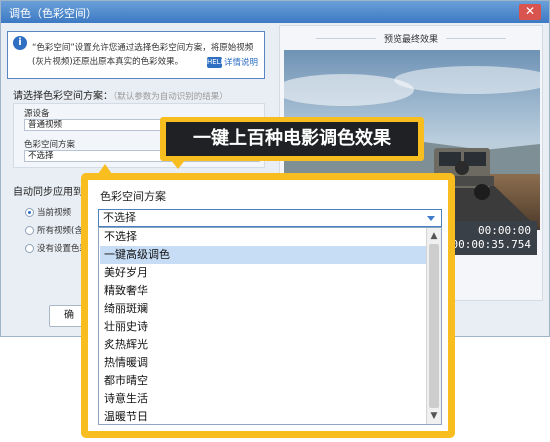 Image resolution: width=550 pixels, height=442 pixels. Describe the element at coordinates (178, 164) in the screenshot. I see `callout-pointer` at that location.